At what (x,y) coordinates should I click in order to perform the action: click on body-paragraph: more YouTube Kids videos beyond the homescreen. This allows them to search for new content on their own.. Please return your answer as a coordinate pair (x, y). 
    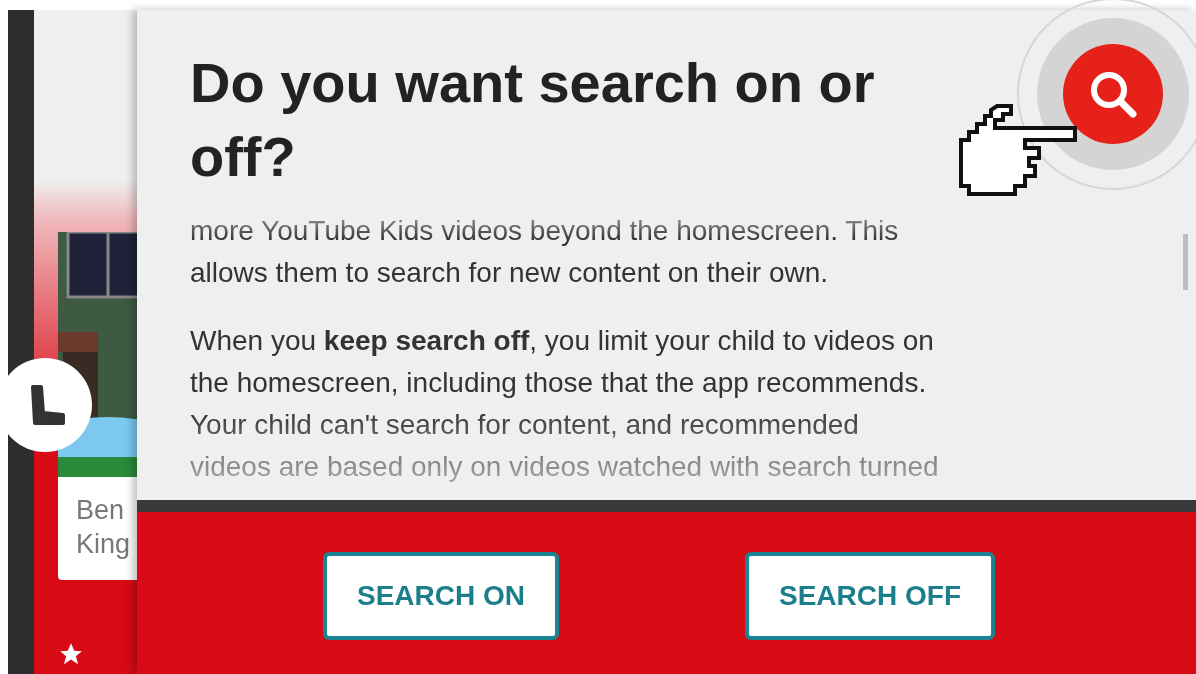
    Looking at the image, I should click on (545, 252).